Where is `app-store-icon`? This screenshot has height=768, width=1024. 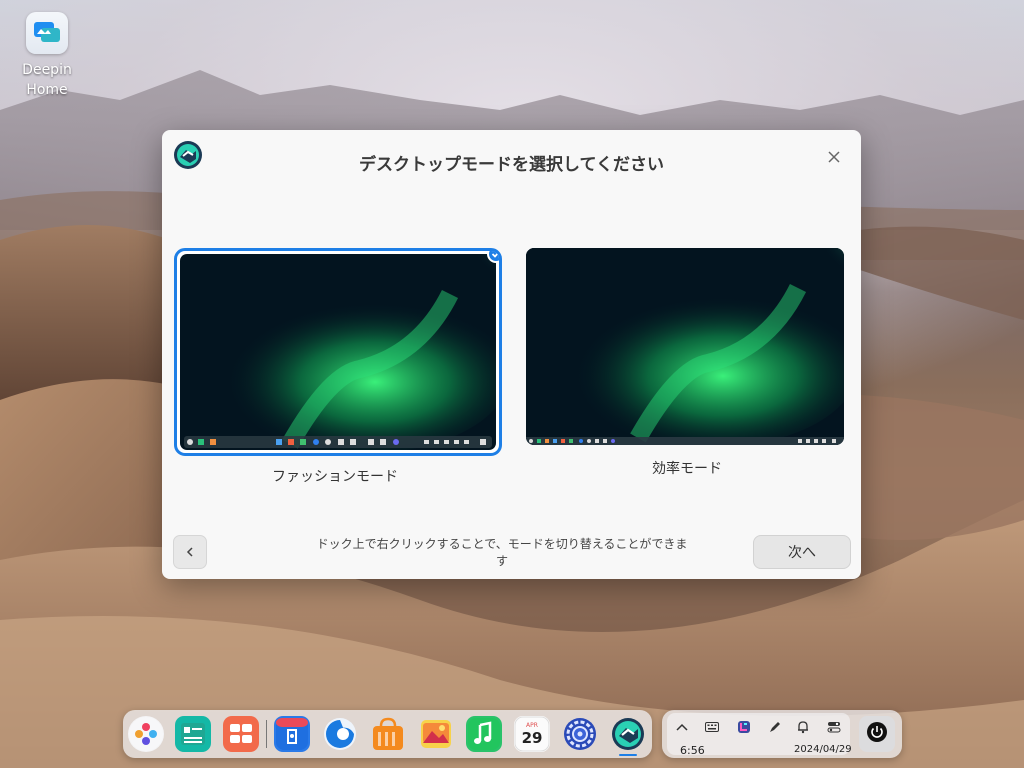
app-store-icon is located at coordinates (292, 734).